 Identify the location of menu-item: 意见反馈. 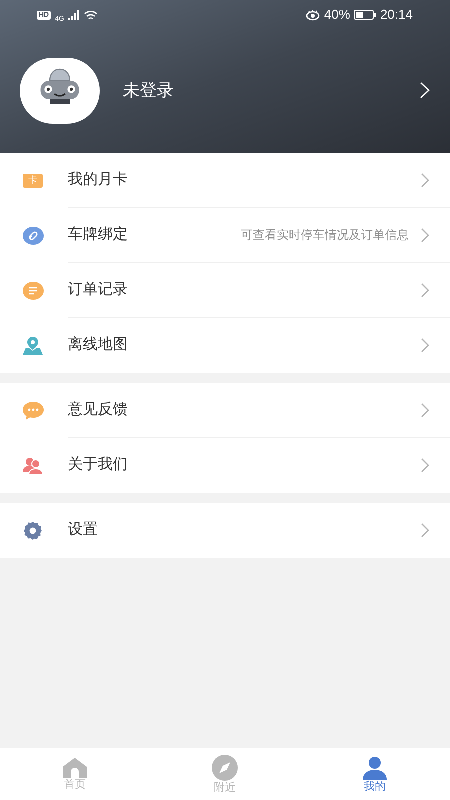
(225, 410).